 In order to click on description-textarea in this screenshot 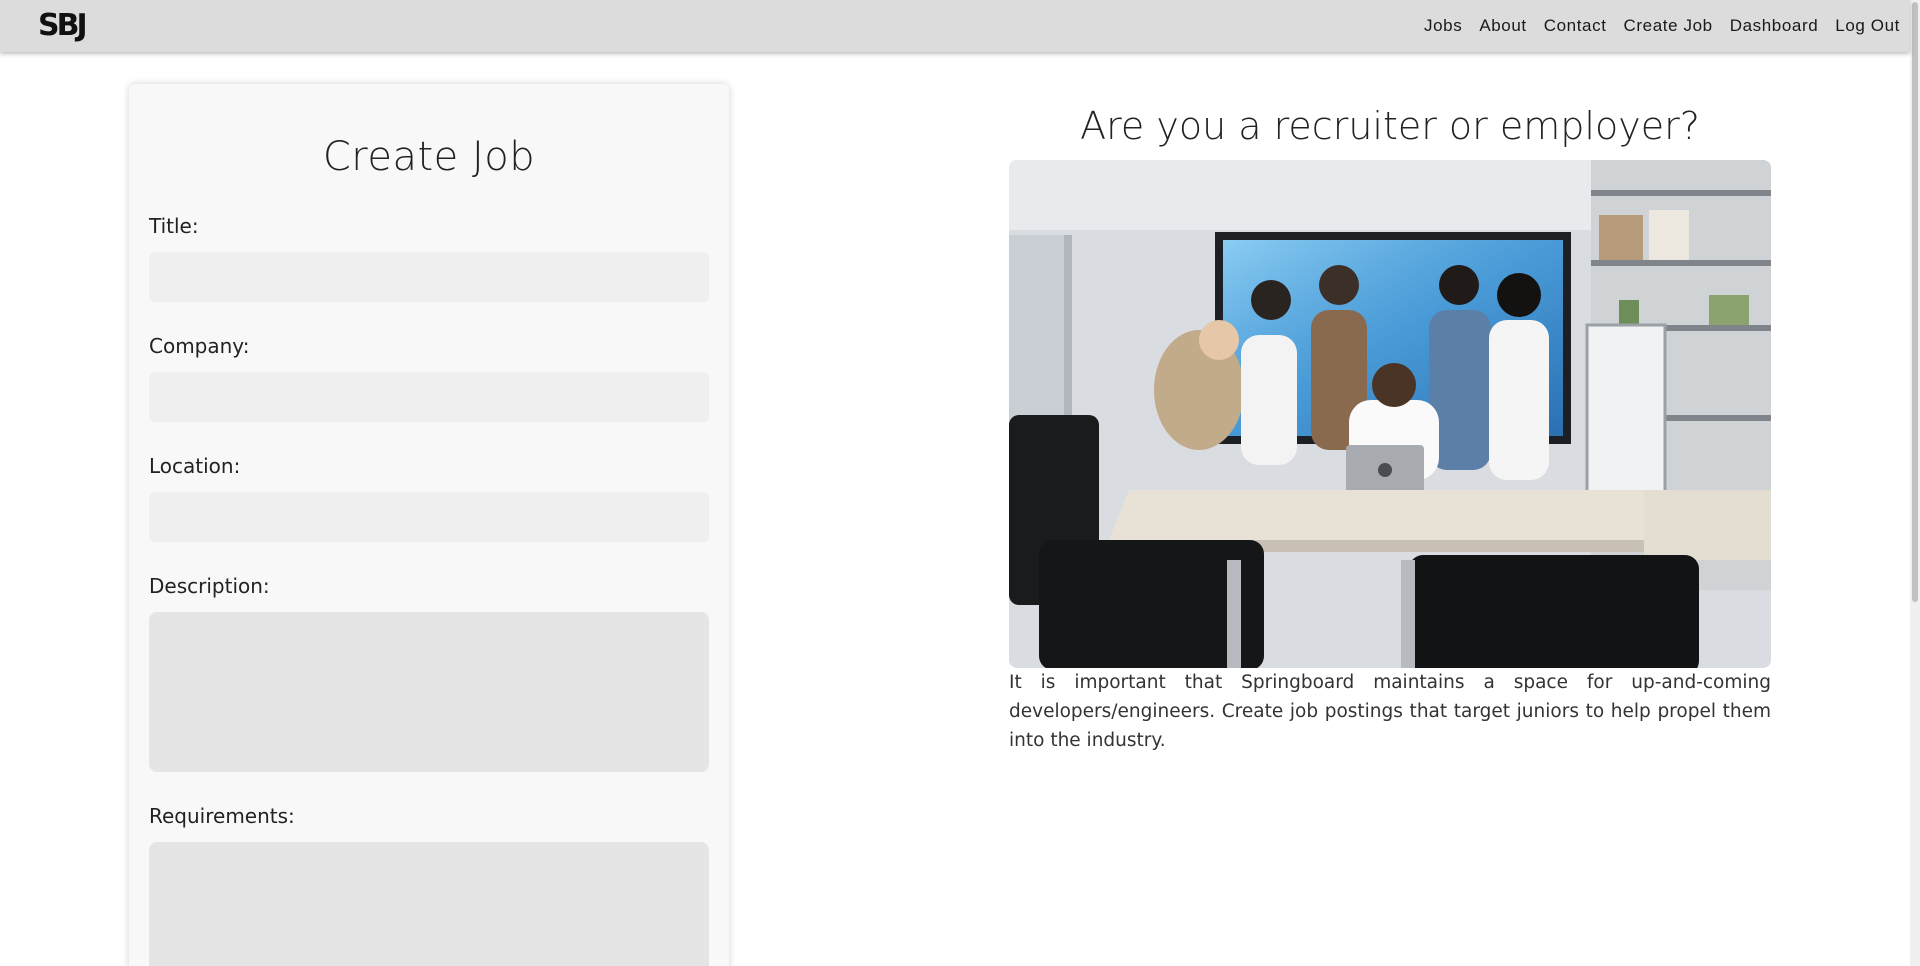, I will do `click(429, 692)`.